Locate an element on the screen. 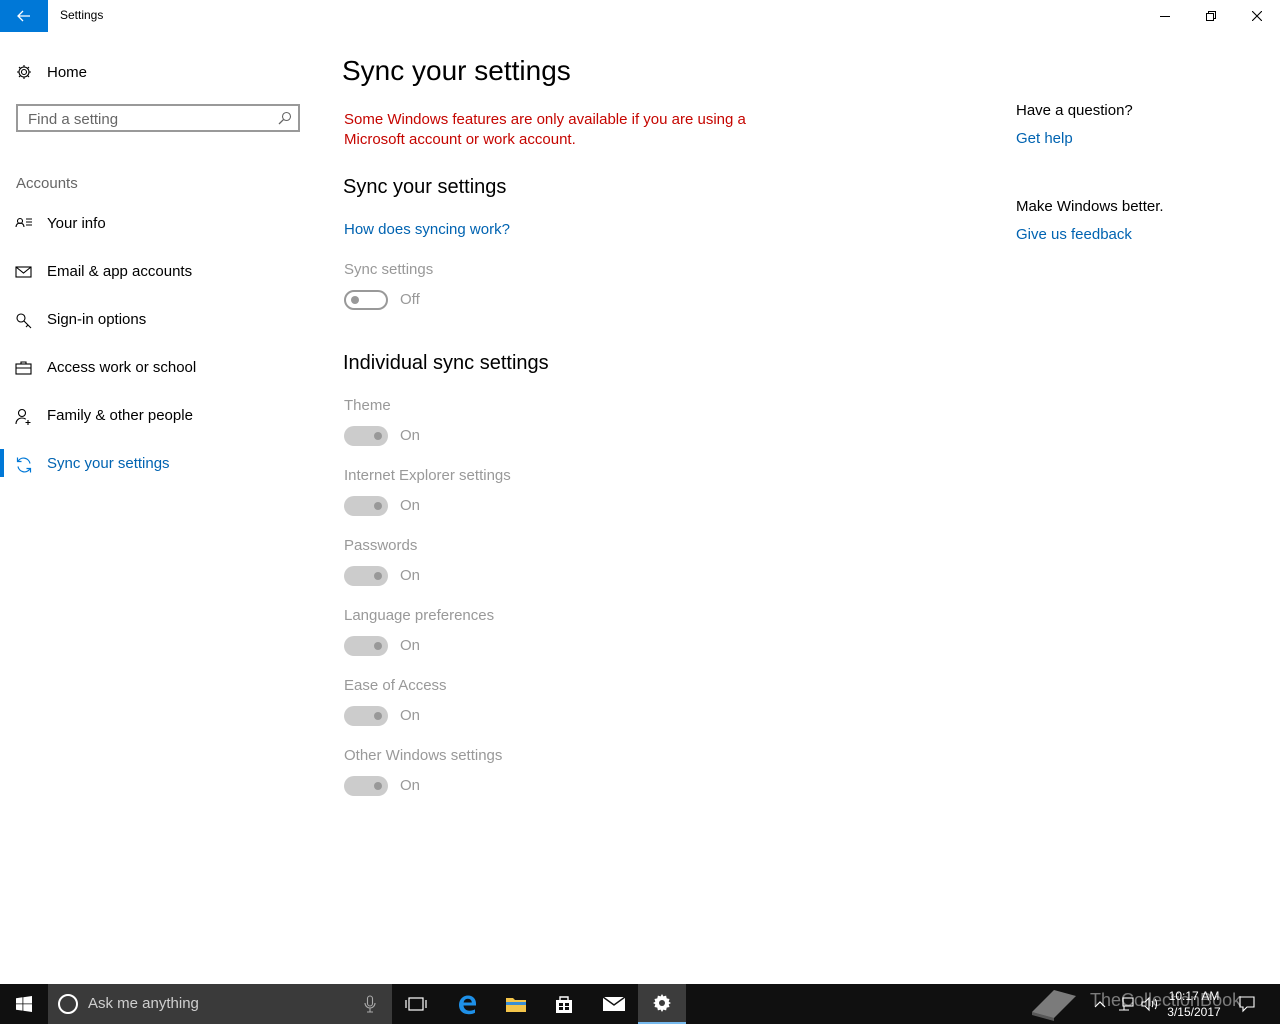 Image resolution: width=1280 pixels, height=1024 pixels. search-icon is located at coordinates (285, 118).